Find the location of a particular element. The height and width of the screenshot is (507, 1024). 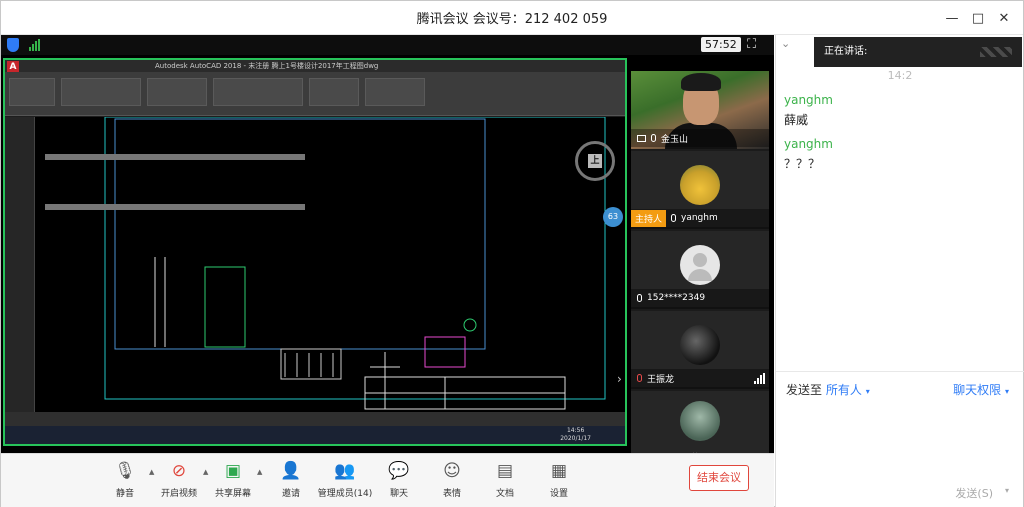

participant-tile: 王振龙 is located at coordinates (700, 350).